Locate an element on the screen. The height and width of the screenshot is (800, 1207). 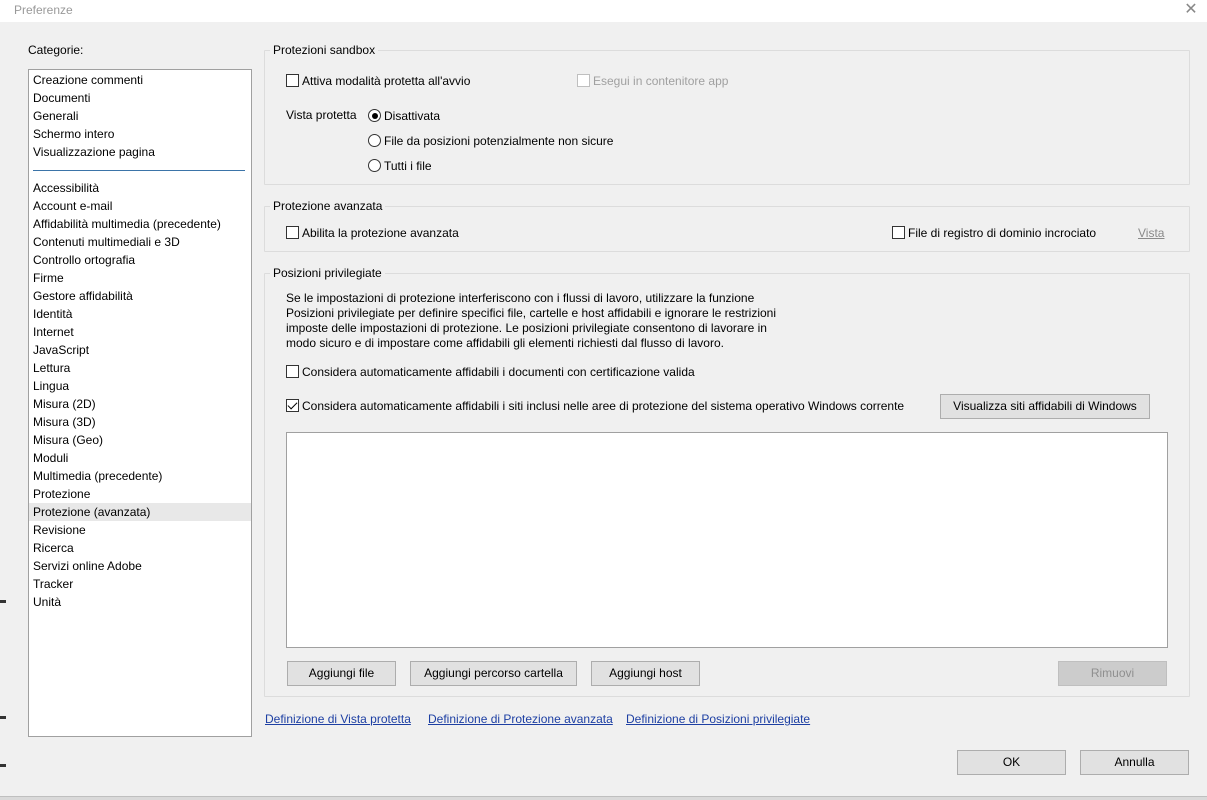
category-item: Firme is located at coordinates (140, 278).